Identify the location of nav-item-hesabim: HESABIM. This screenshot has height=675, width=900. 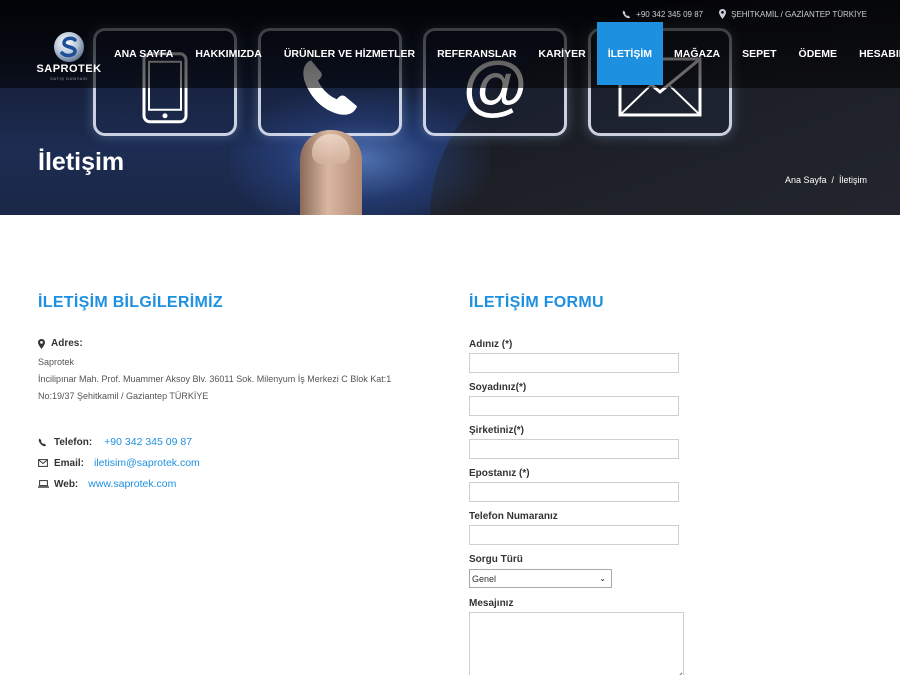
(874, 53).